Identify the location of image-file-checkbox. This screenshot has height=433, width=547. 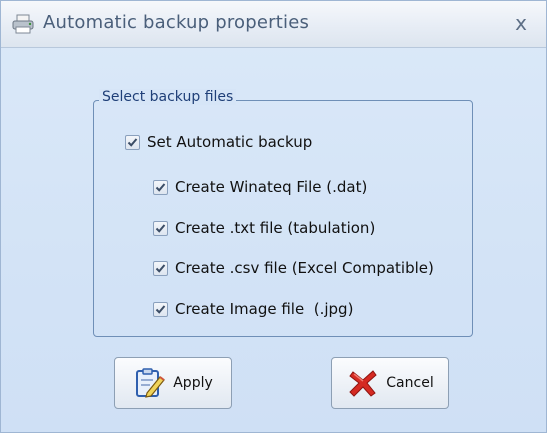
(160, 309).